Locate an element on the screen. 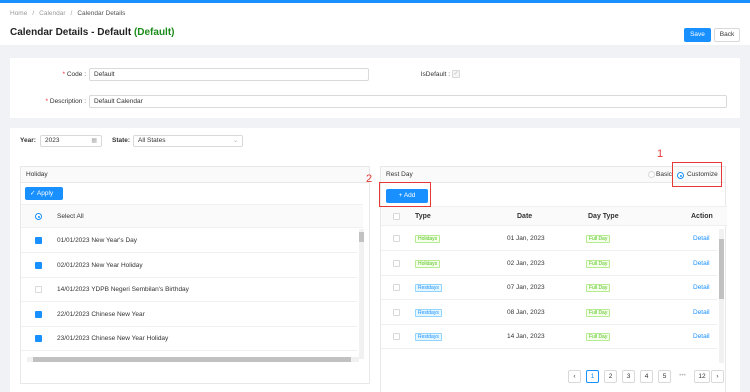 The width and height of the screenshot is (750, 392). holiday-h-scrollbar is located at coordinates (193, 359).